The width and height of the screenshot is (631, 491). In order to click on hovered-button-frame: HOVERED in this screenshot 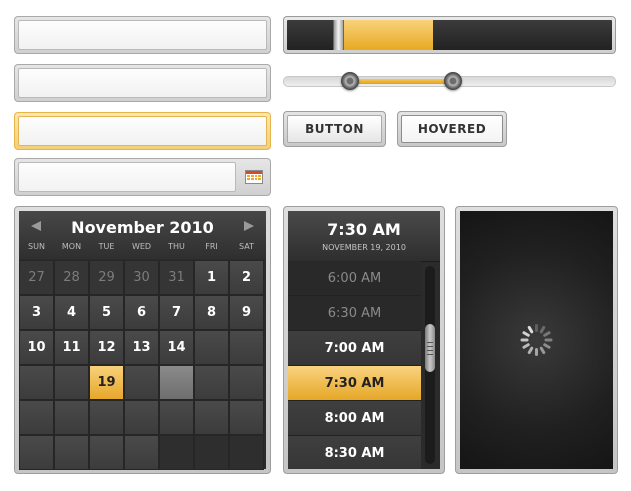, I will do `click(452, 129)`.